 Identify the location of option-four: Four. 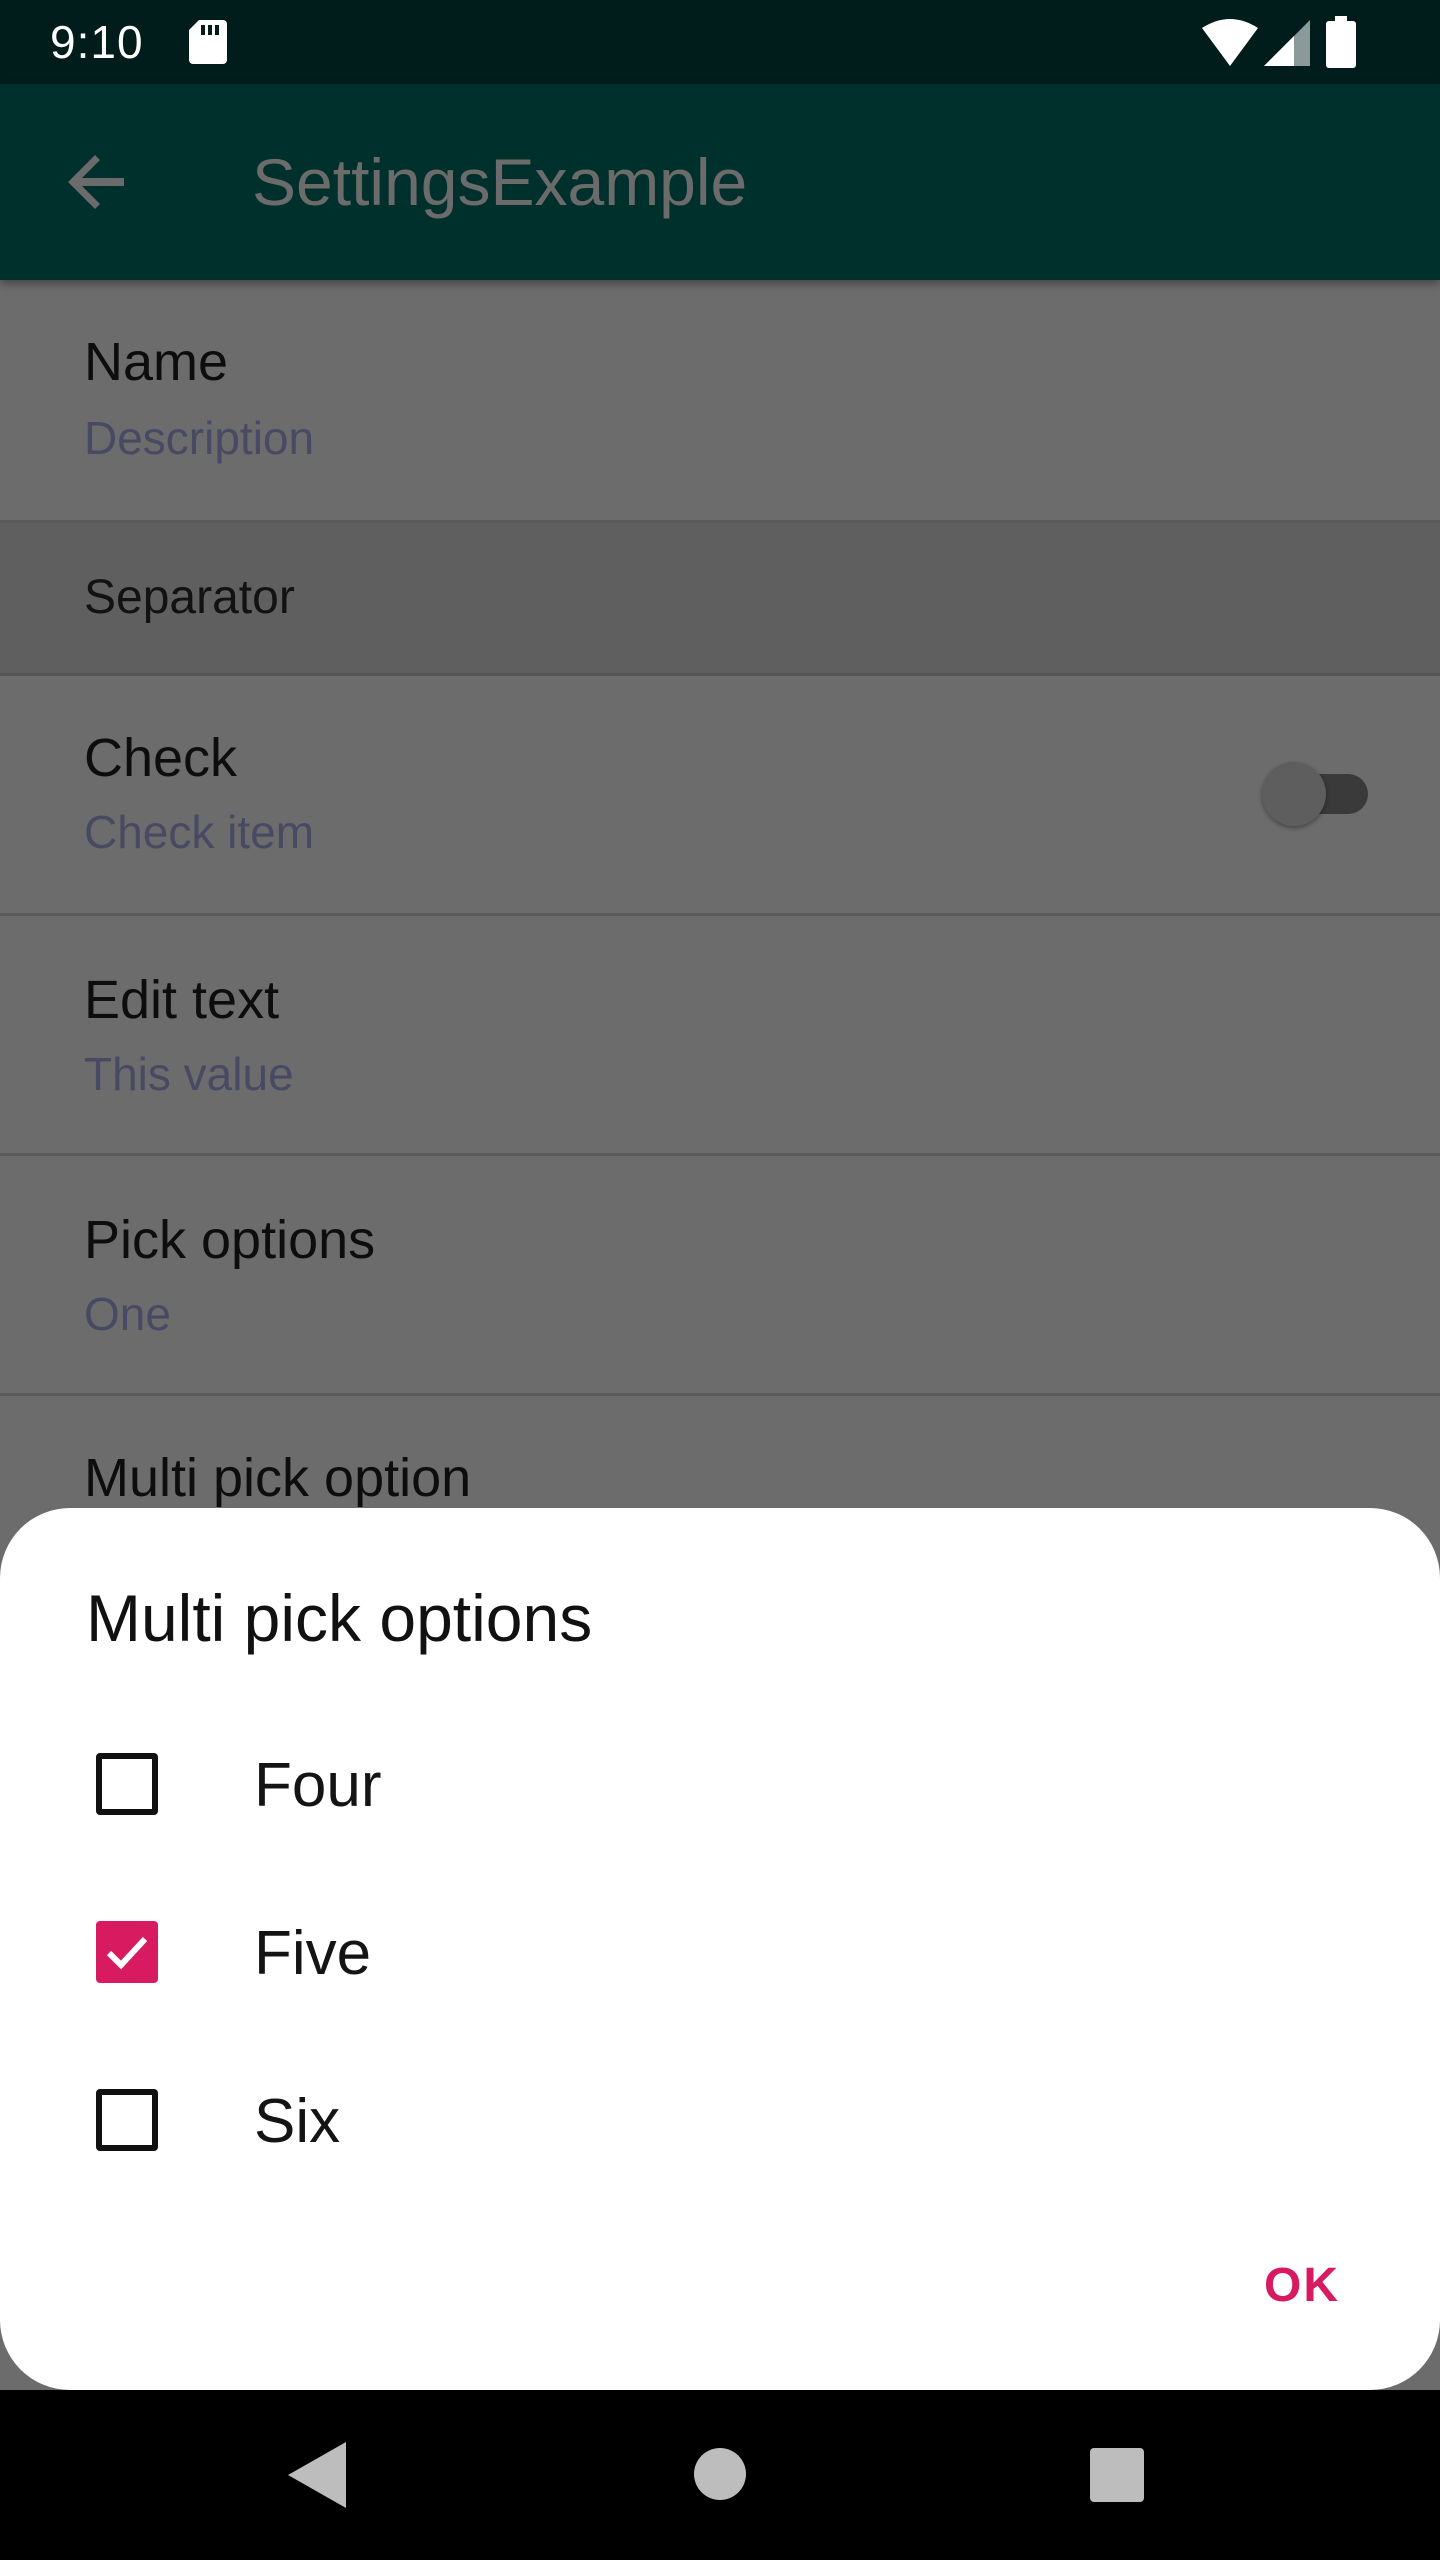
(720, 1784).